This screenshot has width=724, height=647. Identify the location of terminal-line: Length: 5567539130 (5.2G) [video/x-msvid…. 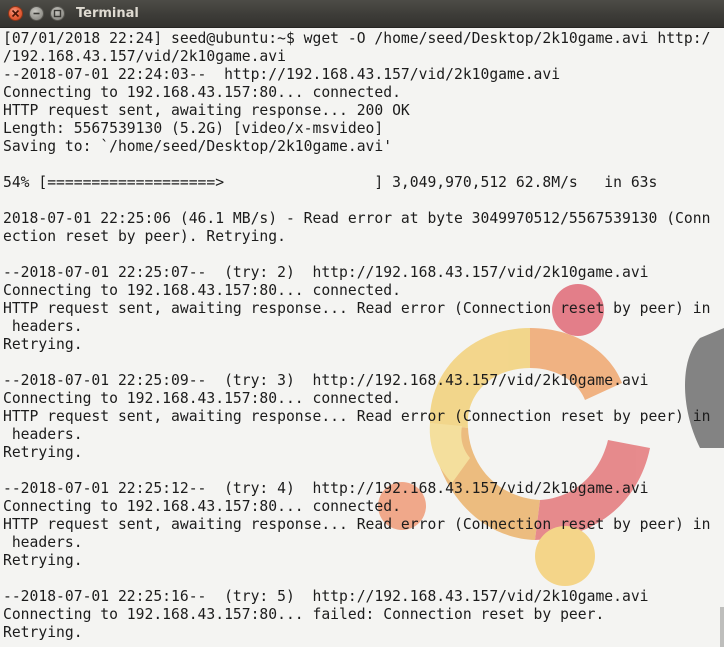
(193, 128).